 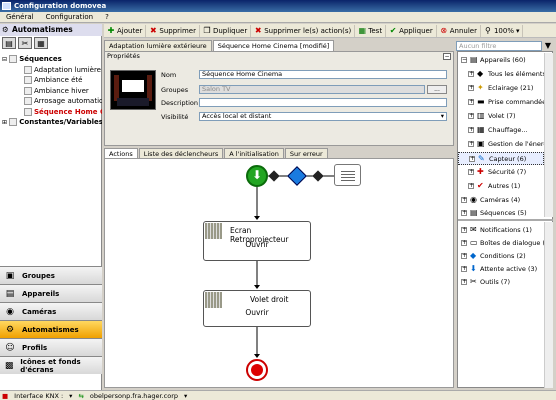 I want to click on button-label: Dupliquer, so click(x=230, y=30).